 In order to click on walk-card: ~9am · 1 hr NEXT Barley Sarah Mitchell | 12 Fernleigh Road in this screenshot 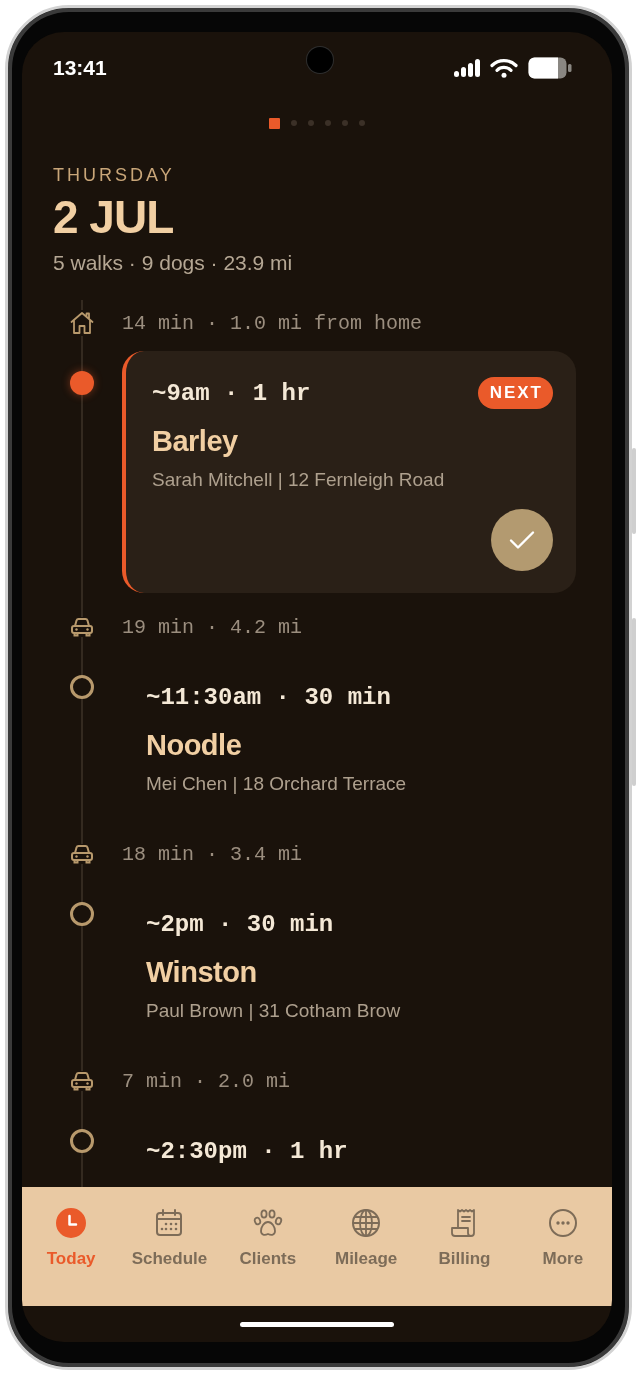, I will do `click(349, 472)`.